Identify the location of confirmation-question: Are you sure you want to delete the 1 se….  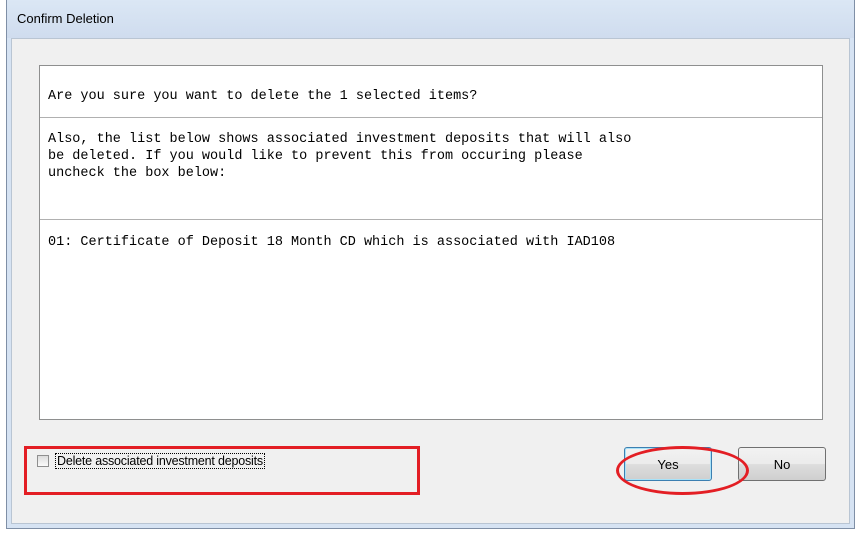
(263, 96).